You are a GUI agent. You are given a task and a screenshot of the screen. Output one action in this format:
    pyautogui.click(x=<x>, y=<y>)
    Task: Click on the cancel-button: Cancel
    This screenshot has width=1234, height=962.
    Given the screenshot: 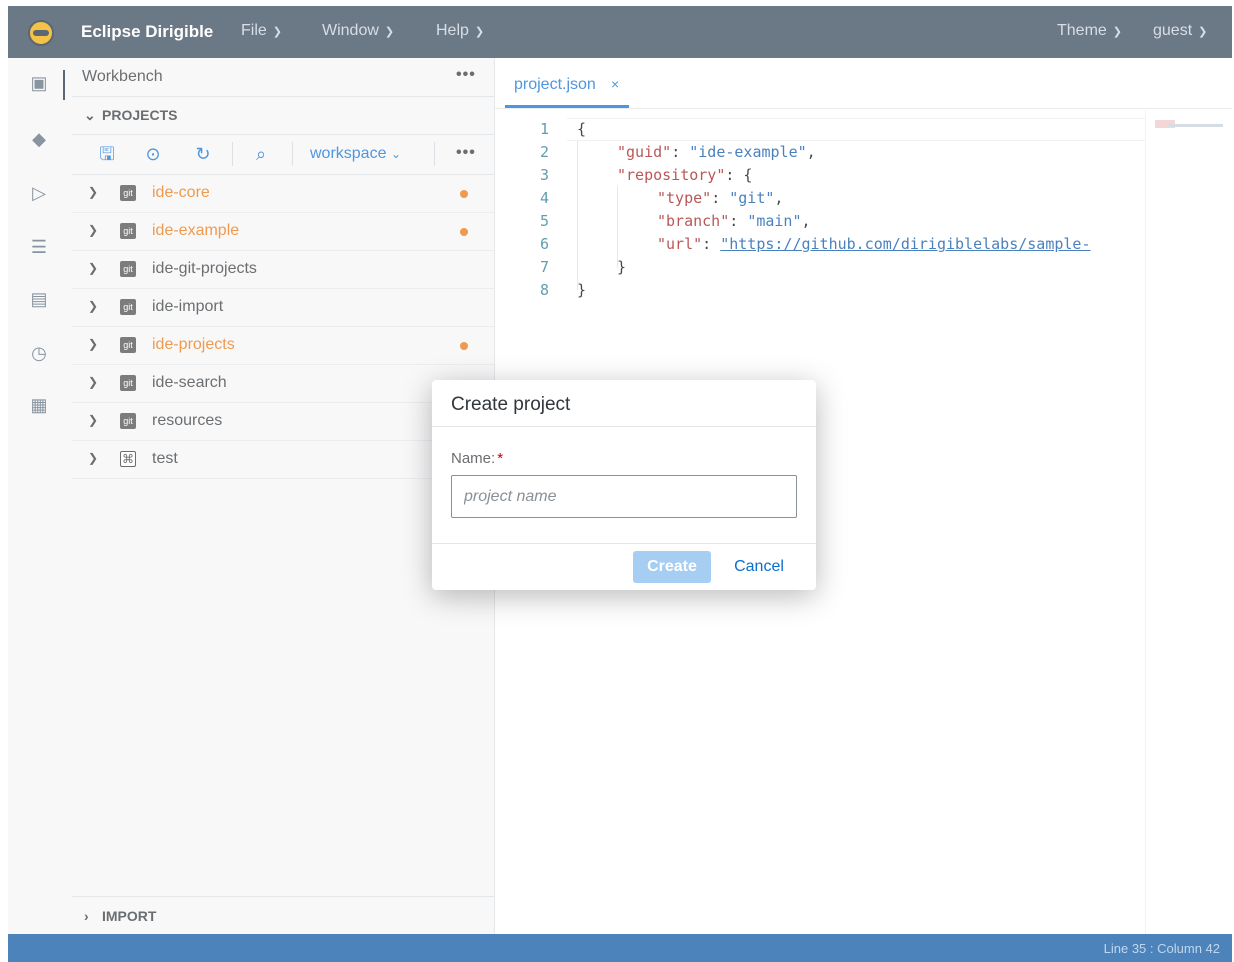 What is the action you would take?
    pyautogui.click(x=759, y=567)
    